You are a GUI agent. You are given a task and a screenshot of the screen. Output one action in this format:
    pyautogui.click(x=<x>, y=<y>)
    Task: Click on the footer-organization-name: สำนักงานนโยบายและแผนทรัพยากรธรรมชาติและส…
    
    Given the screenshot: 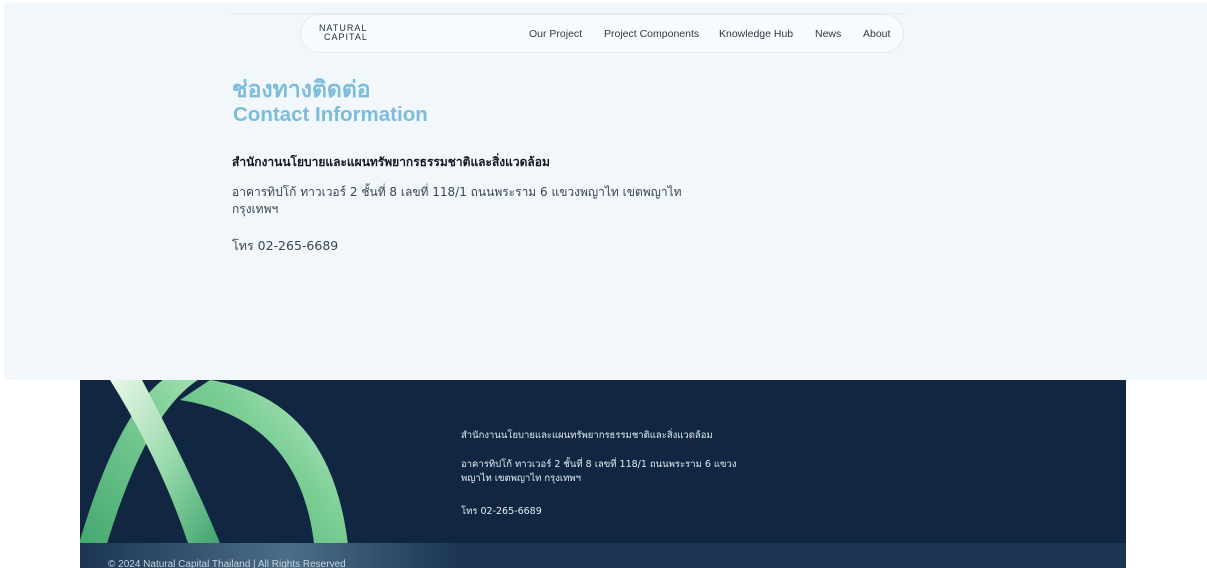 What is the action you would take?
    pyautogui.click(x=587, y=435)
    